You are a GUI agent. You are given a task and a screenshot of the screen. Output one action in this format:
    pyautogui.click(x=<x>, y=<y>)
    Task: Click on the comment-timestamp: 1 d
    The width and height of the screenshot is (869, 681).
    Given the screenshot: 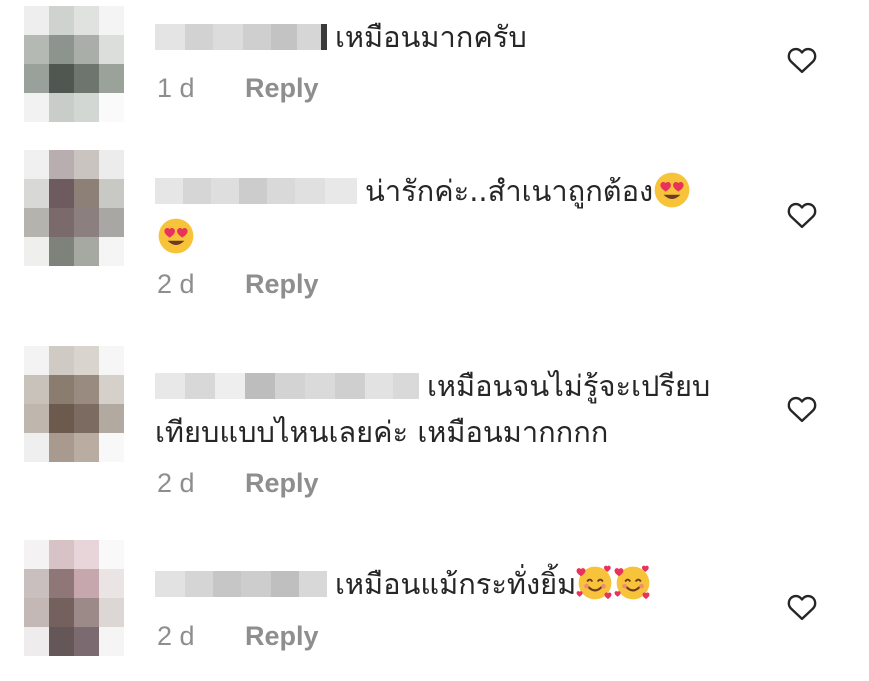 What is the action you would take?
    pyautogui.click(x=176, y=88)
    